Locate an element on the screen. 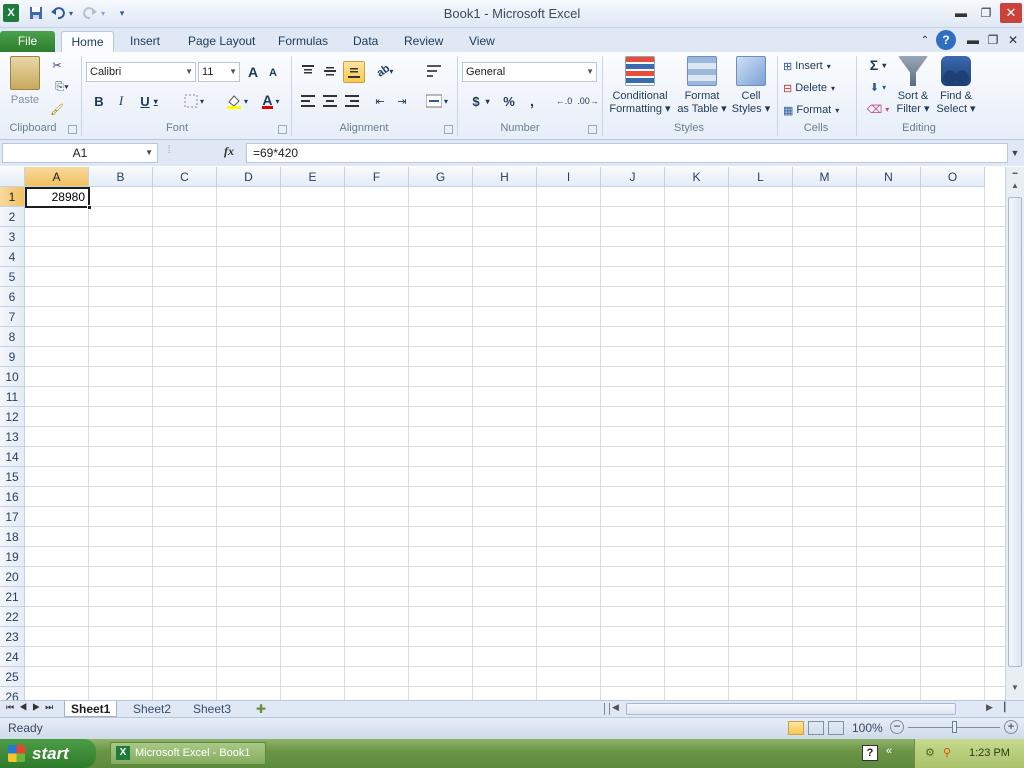 This screenshot has height=768, width=1024. taskbar-item-excel: X Microsoft Excel - Book1 is located at coordinates (188, 753).